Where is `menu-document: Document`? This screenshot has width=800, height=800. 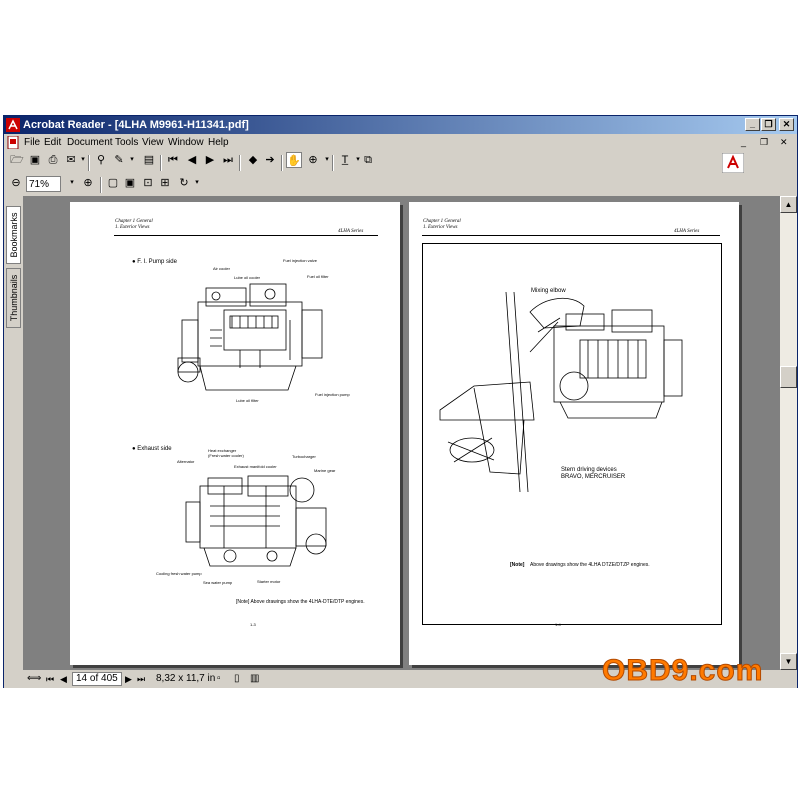
menu-document: Document is located at coordinates (90, 142).